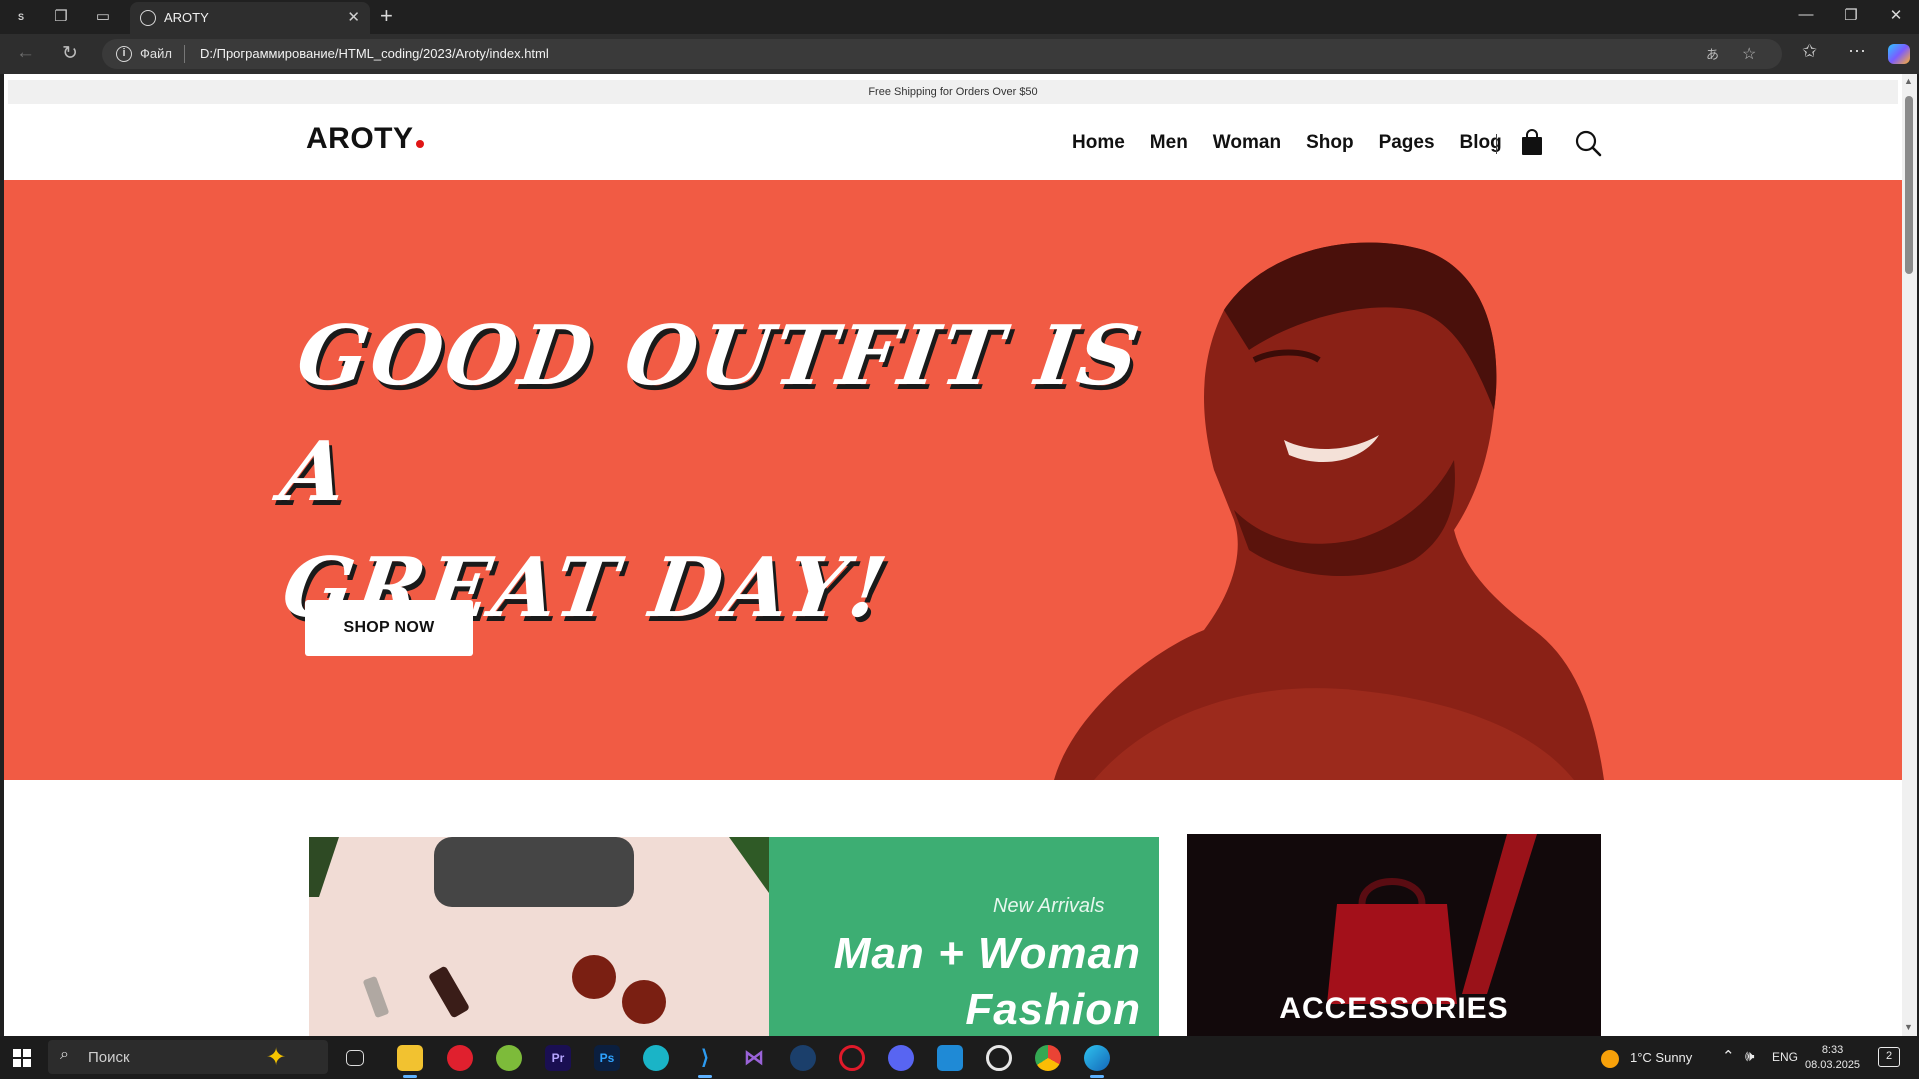 The width and height of the screenshot is (1919, 1079). Describe the element at coordinates (386, 16) in the screenshot. I see `new-tab-button: +` at that location.